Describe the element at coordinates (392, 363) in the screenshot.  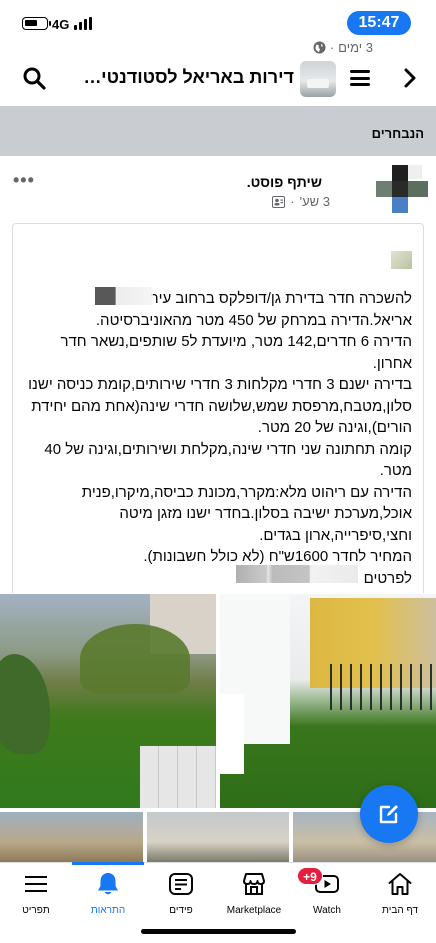
I see `post-text-line: אחרון.` at that location.